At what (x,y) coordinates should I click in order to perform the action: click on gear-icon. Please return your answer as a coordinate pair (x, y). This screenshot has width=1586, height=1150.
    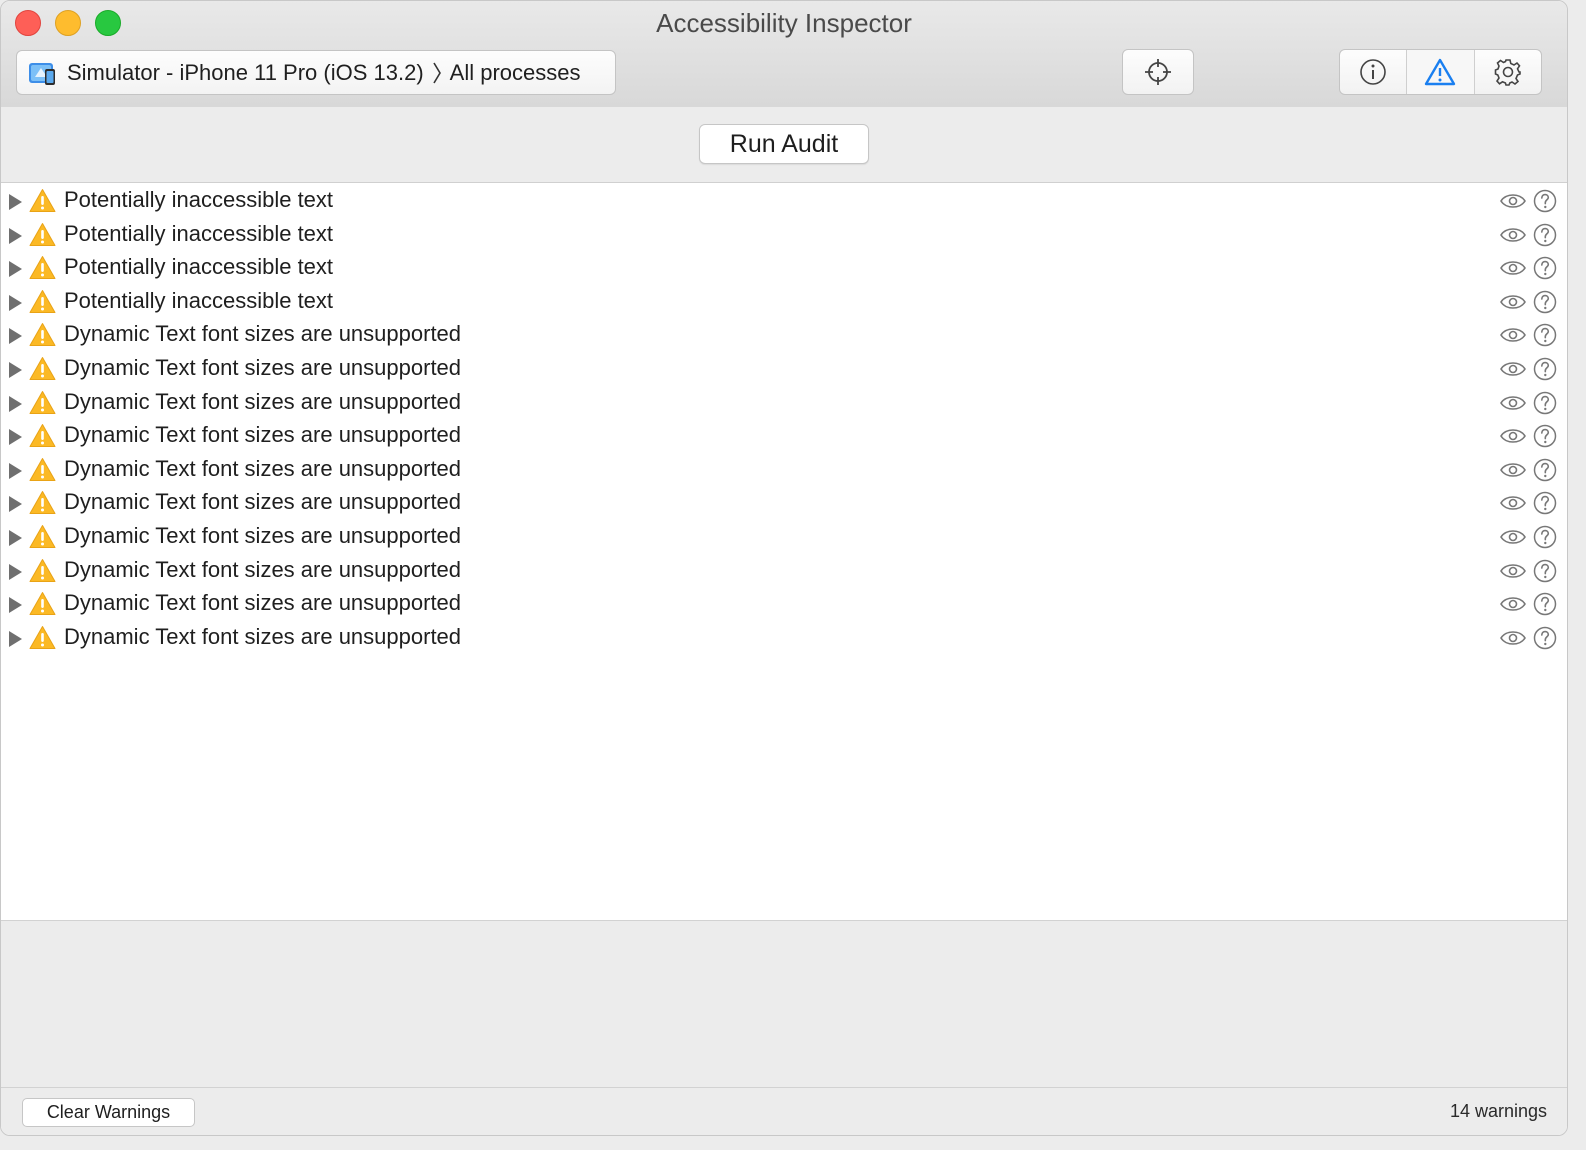
    Looking at the image, I should click on (1507, 72).